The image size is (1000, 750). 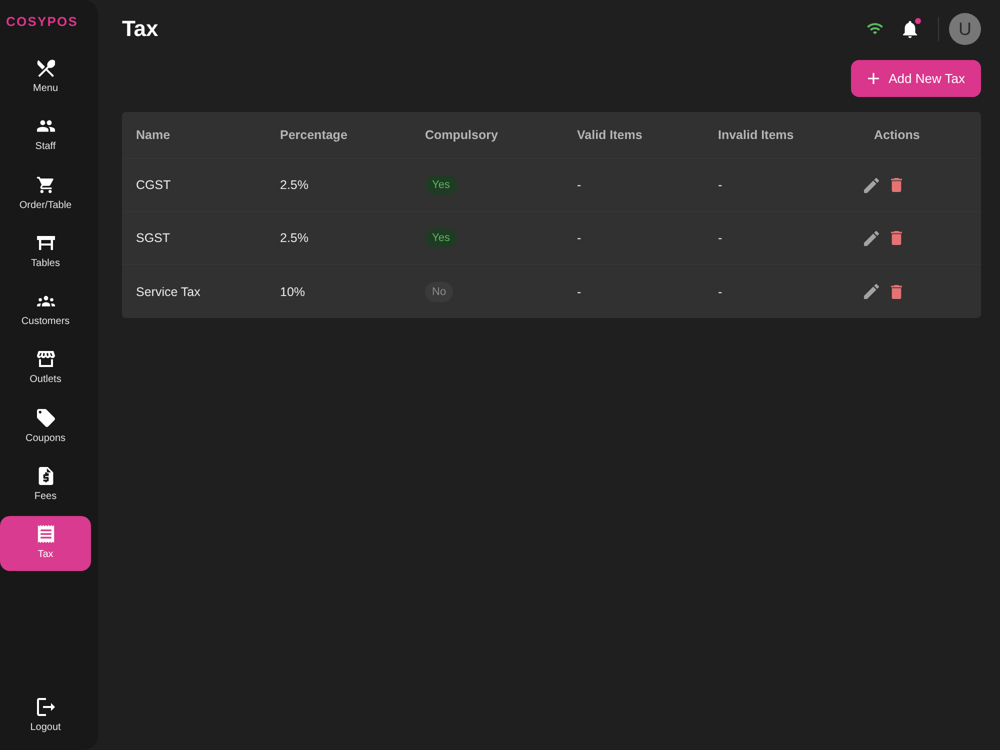 What do you see at coordinates (45, 77) in the screenshot?
I see `sidebar-item: Menu` at bounding box center [45, 77].